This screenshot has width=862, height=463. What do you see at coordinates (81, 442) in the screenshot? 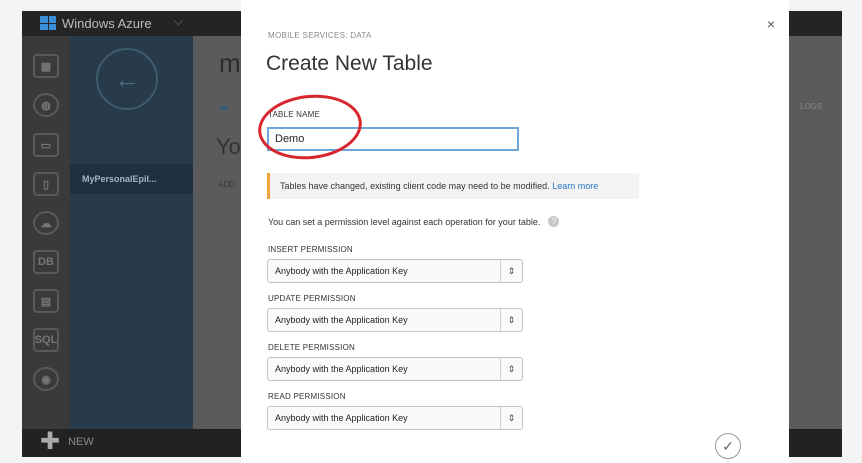
I see `new-label: NEW` at bounding box center [81, 442].